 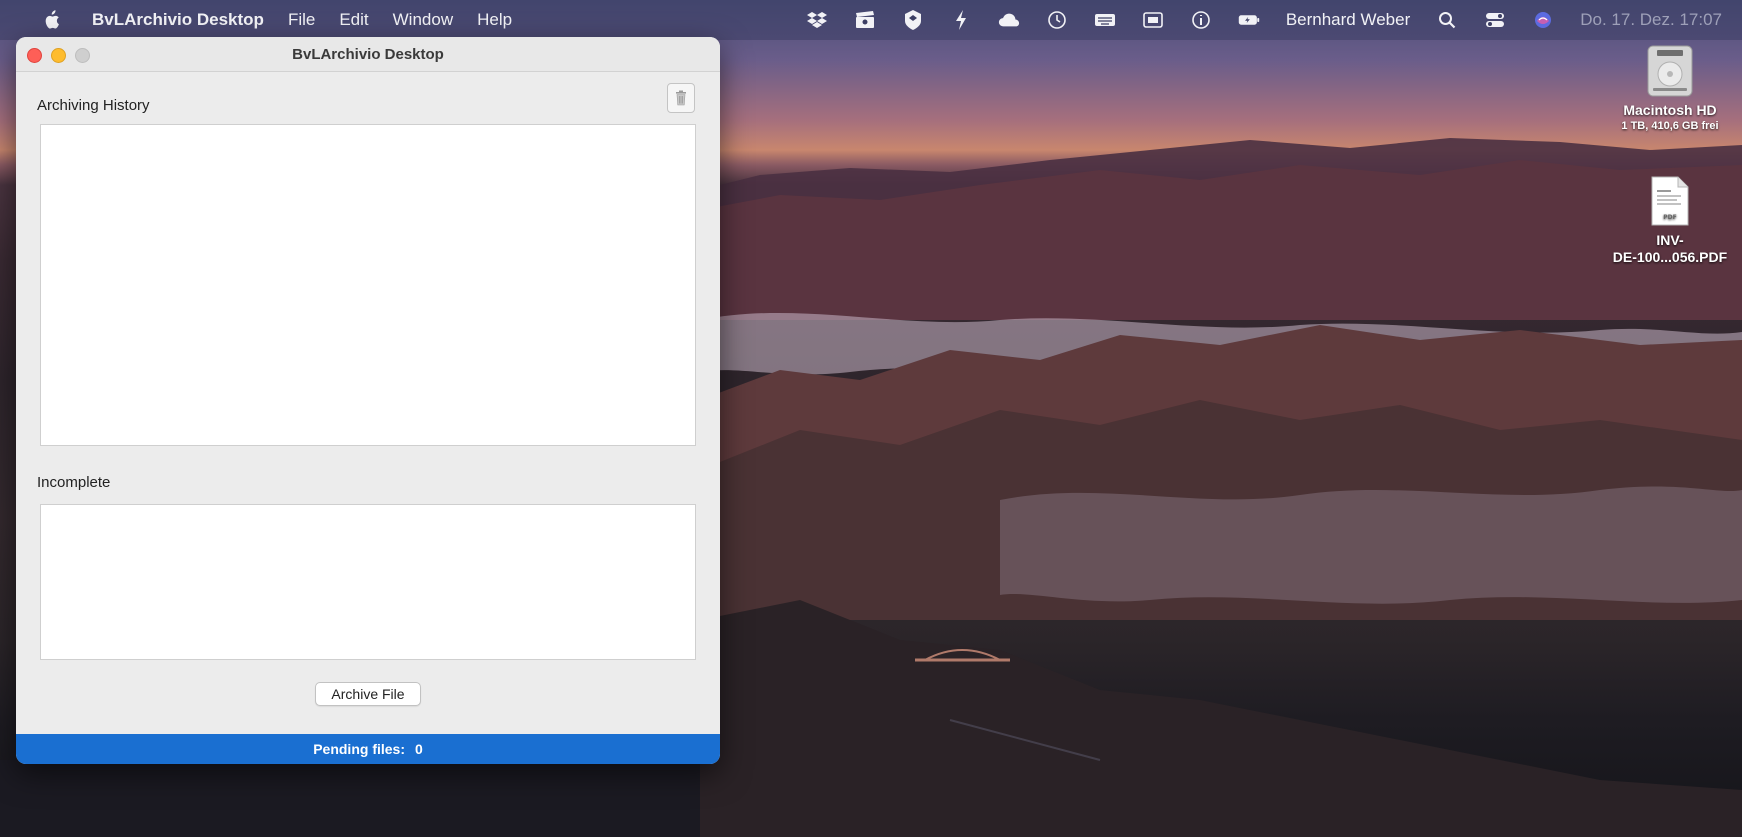 I want to click on disk-capacity: 1 TB, 410,6 GB frei, so click(x=1670, y=126).